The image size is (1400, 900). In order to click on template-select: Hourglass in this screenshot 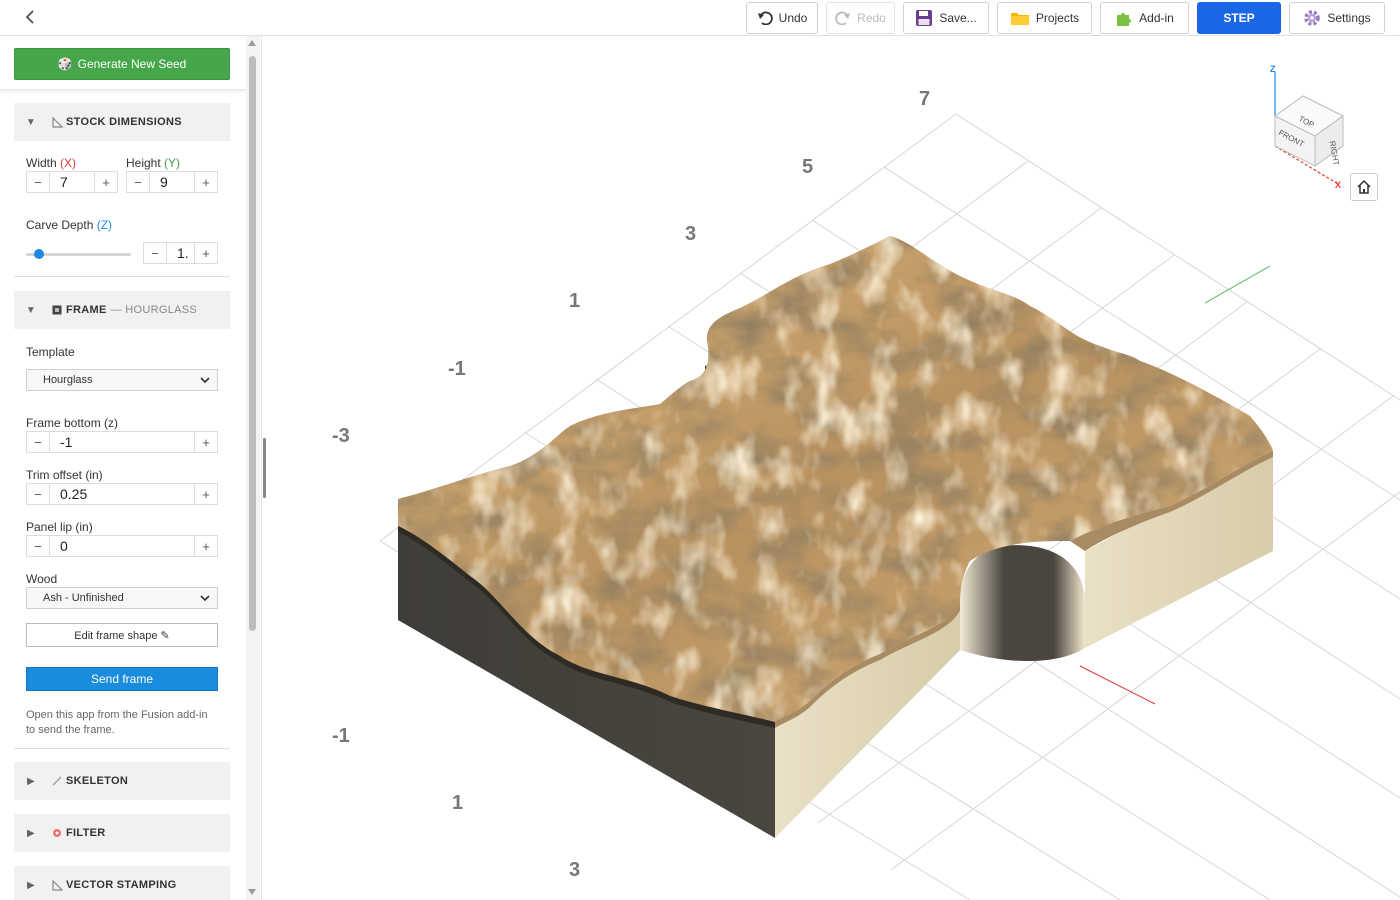, I will do `click(122, 380)`.